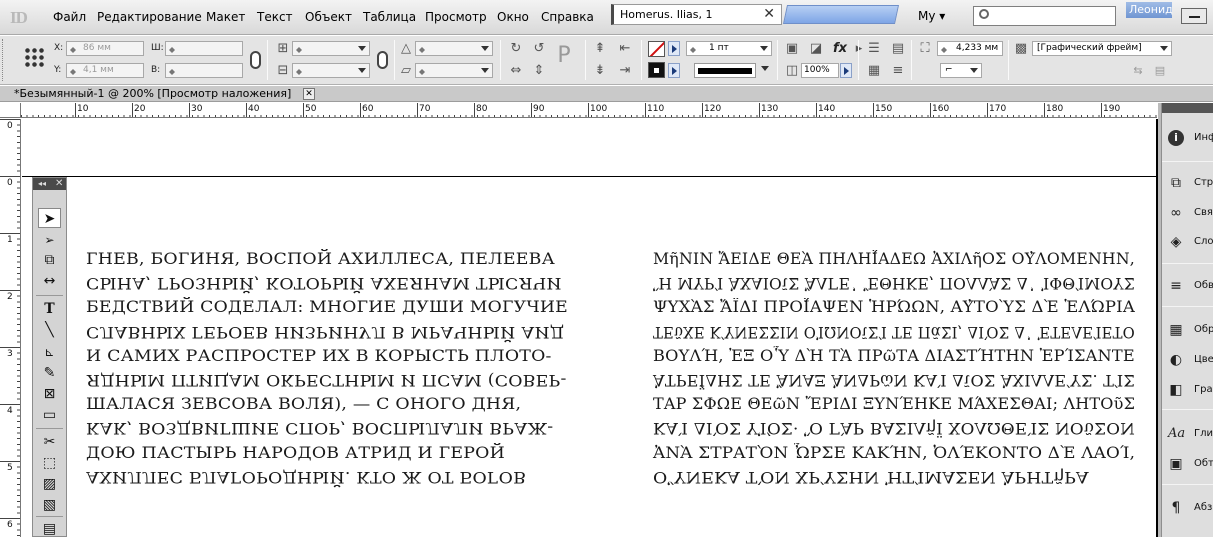  Describe the element at coordinates (275, 17) in the screenshot. I see `menu-type: Текст` at that location.